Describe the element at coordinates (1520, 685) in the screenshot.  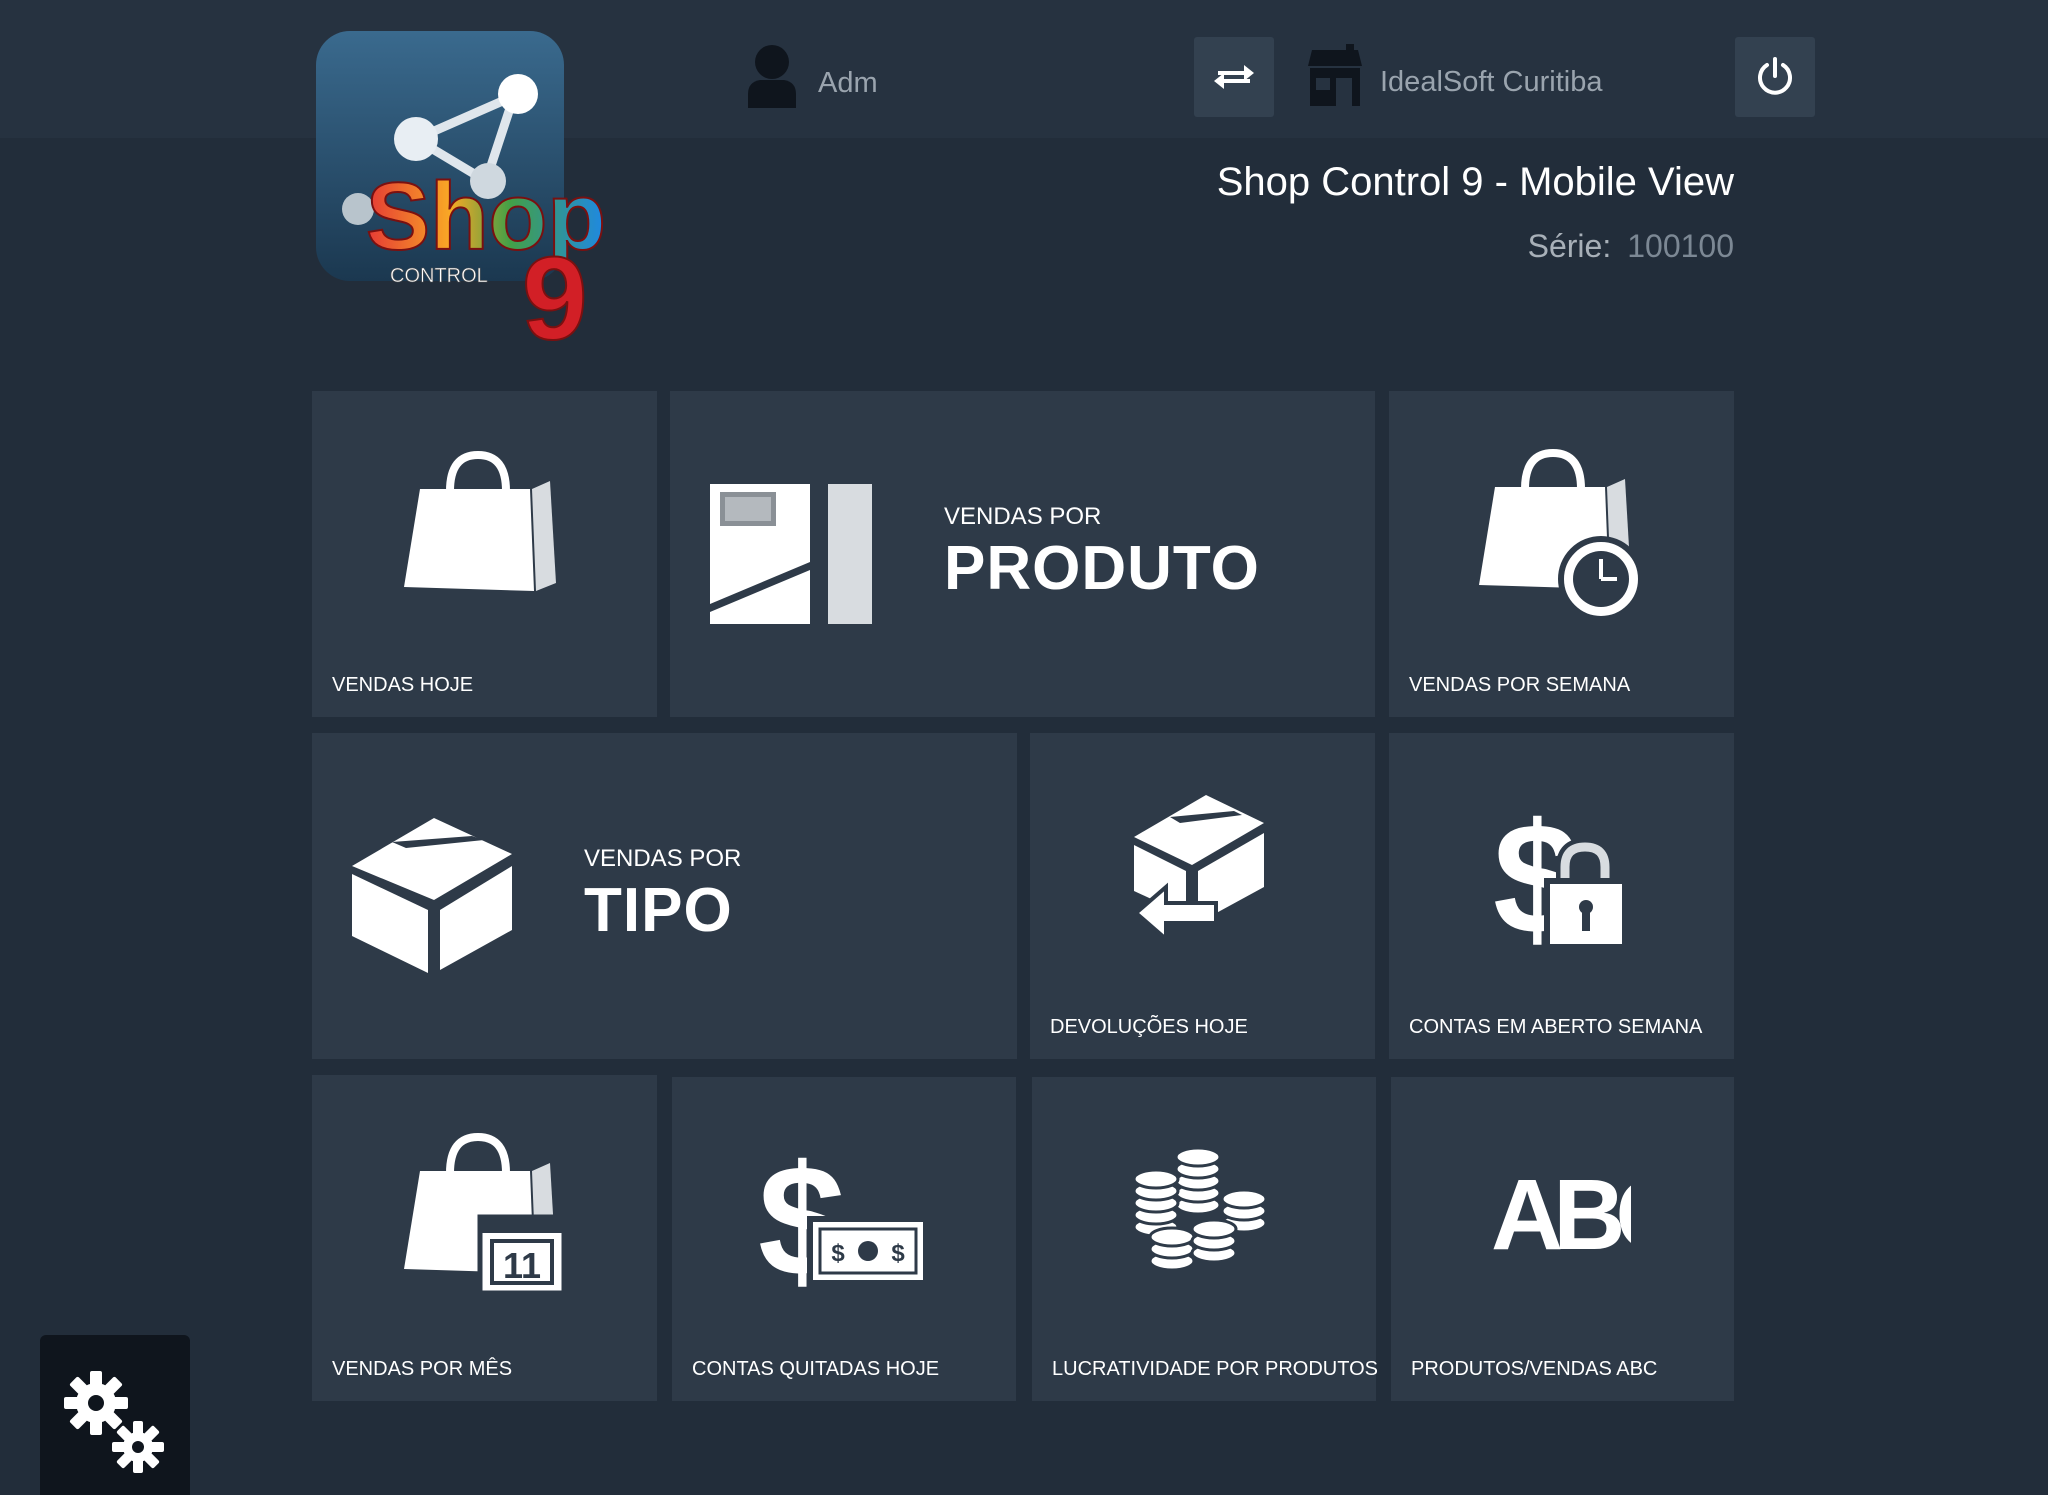
I see `tile-label: VENDAS POR SEMANA` at that location.